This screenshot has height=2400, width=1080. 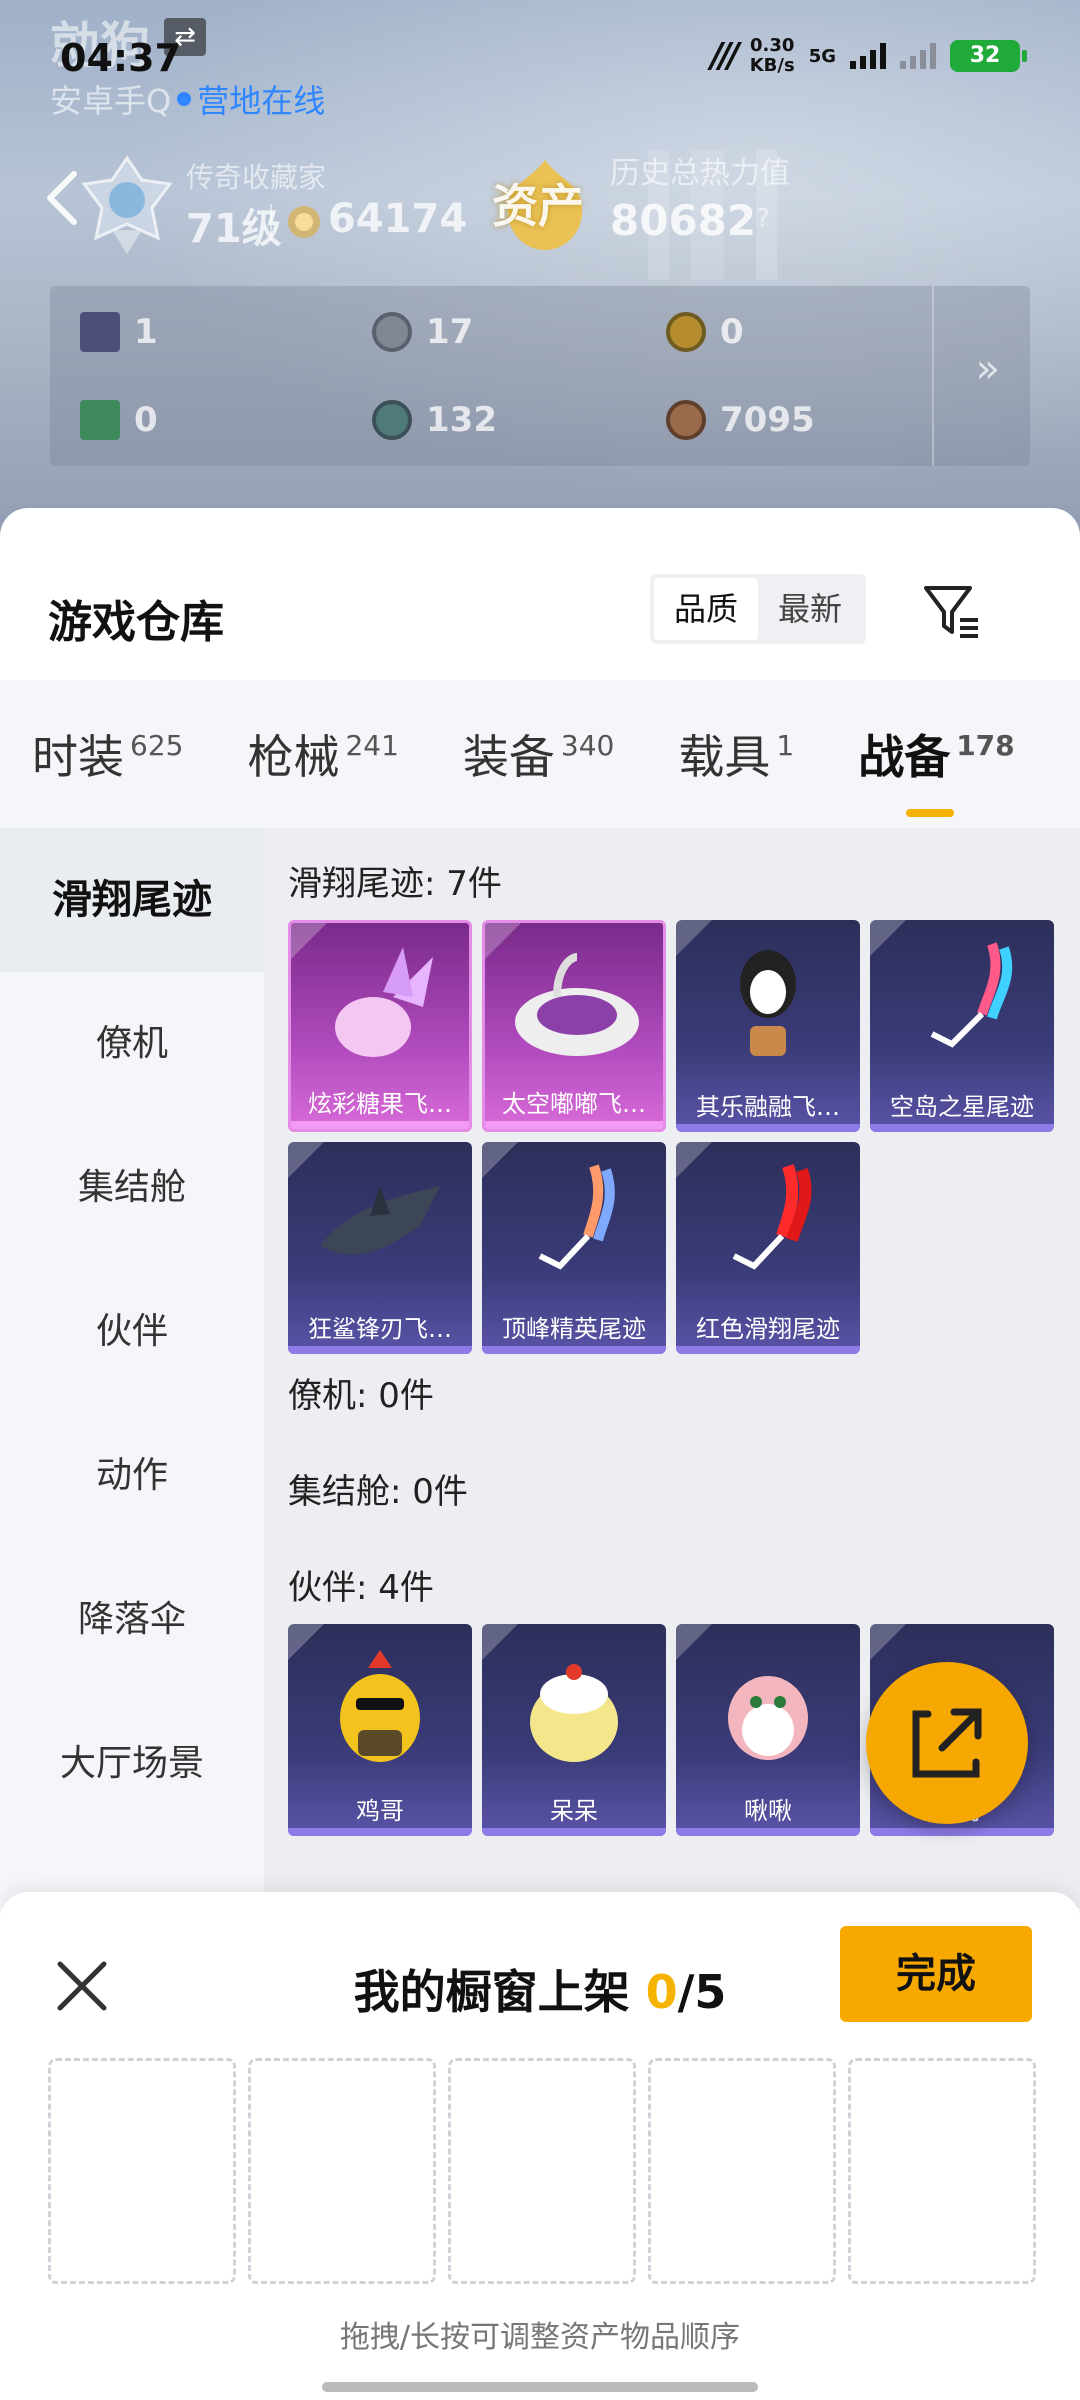 I want to click on item-name: 啾啾, so click(x=768, y=1811).